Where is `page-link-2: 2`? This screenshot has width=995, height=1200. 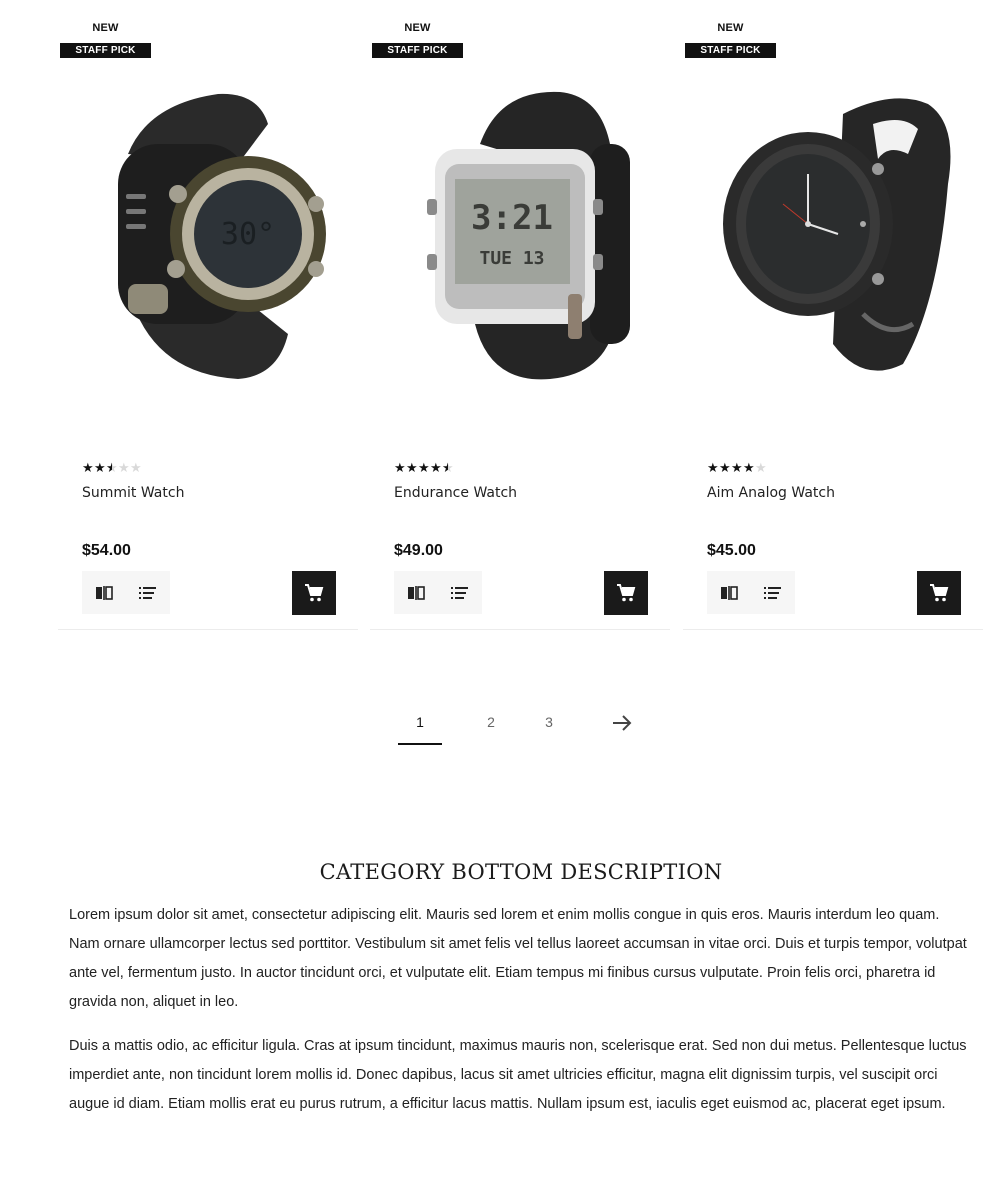
page-link-2: 2 is located at coordinates (491, 722).